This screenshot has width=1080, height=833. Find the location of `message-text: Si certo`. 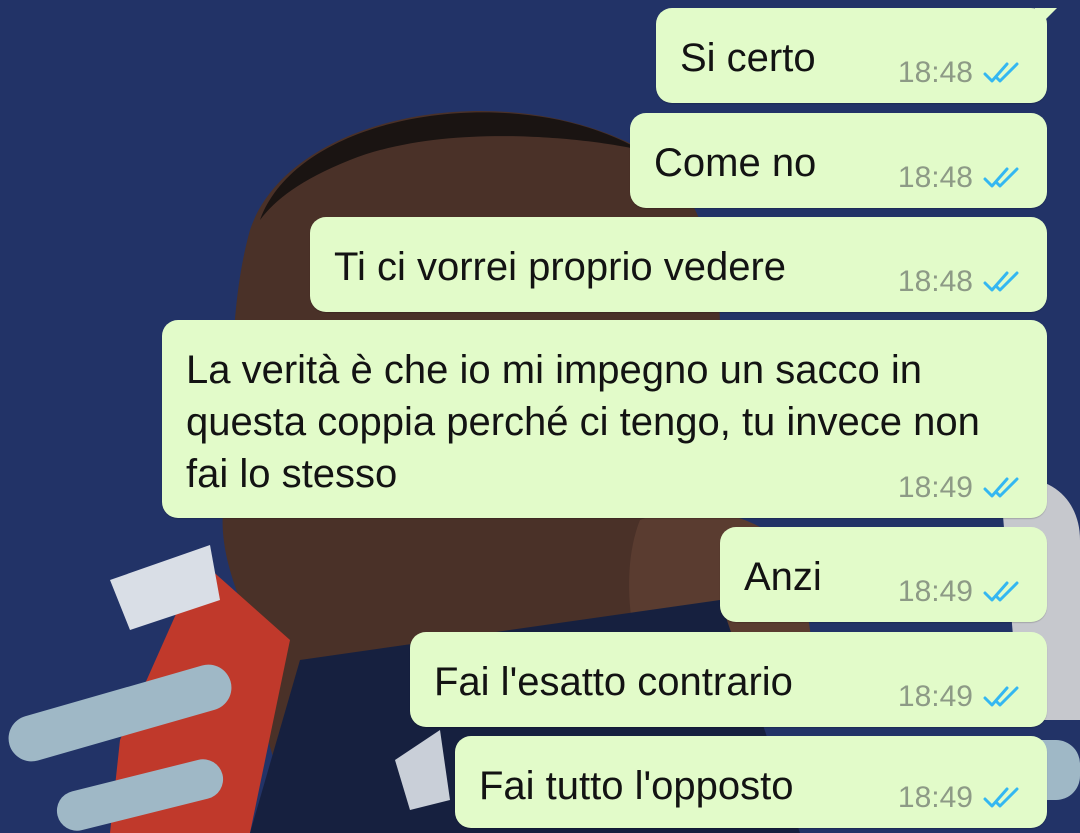

message-text: Si certo is located at coordinates (748, 58).